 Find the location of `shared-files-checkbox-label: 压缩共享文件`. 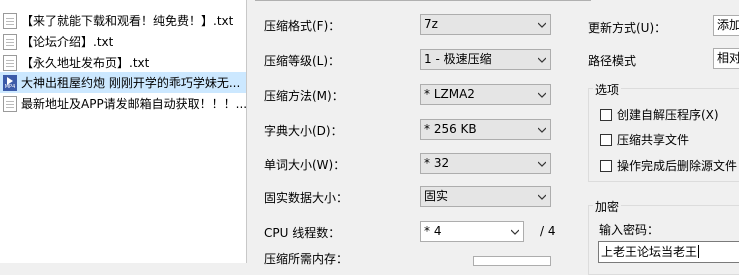

shared-files-checkbox-label: 压缩共享文件 is located at coordinates (653, 140).